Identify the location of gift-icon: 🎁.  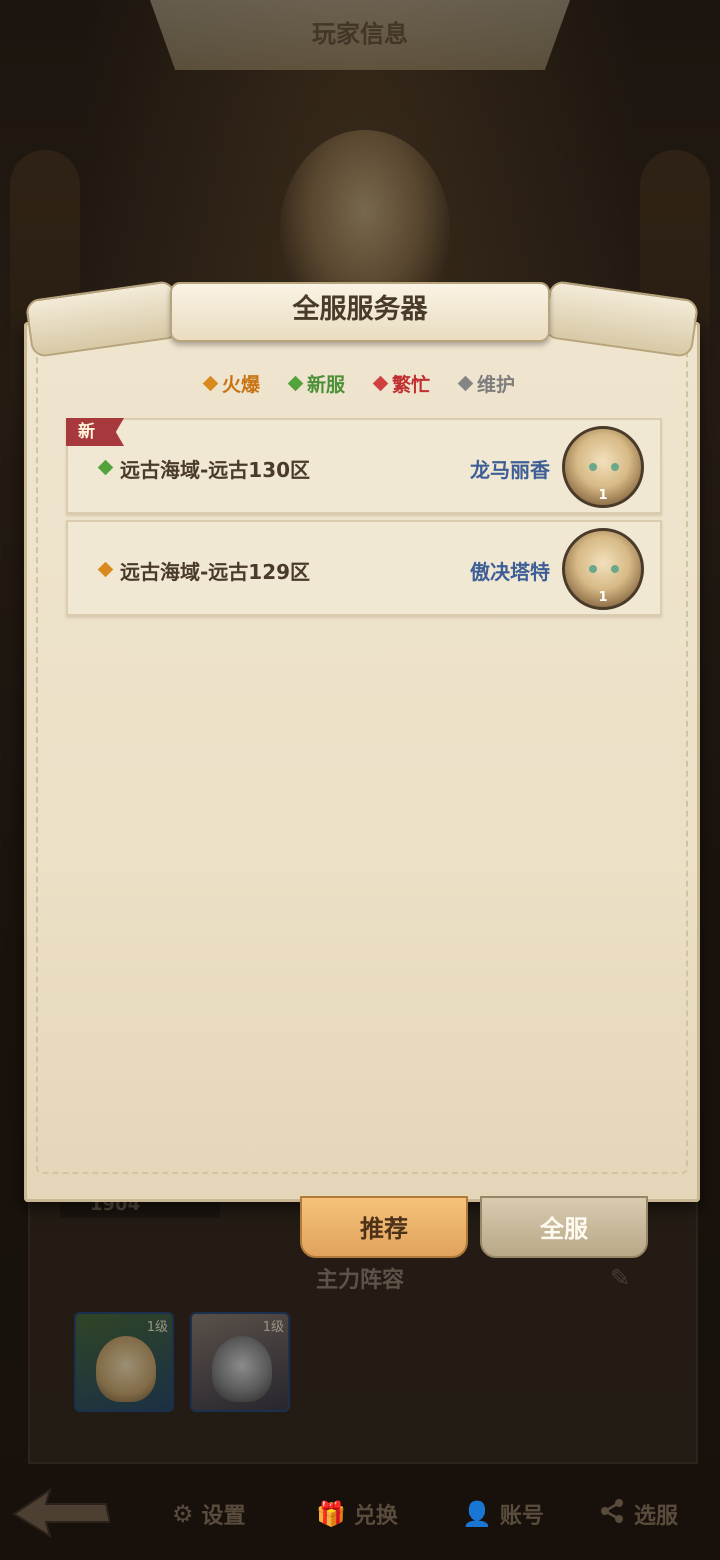
(331, 1514).